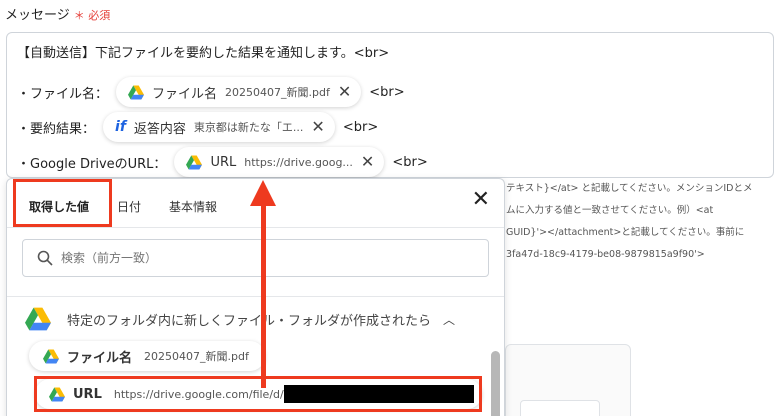  I want to click on search-icon, so click(45, 258).